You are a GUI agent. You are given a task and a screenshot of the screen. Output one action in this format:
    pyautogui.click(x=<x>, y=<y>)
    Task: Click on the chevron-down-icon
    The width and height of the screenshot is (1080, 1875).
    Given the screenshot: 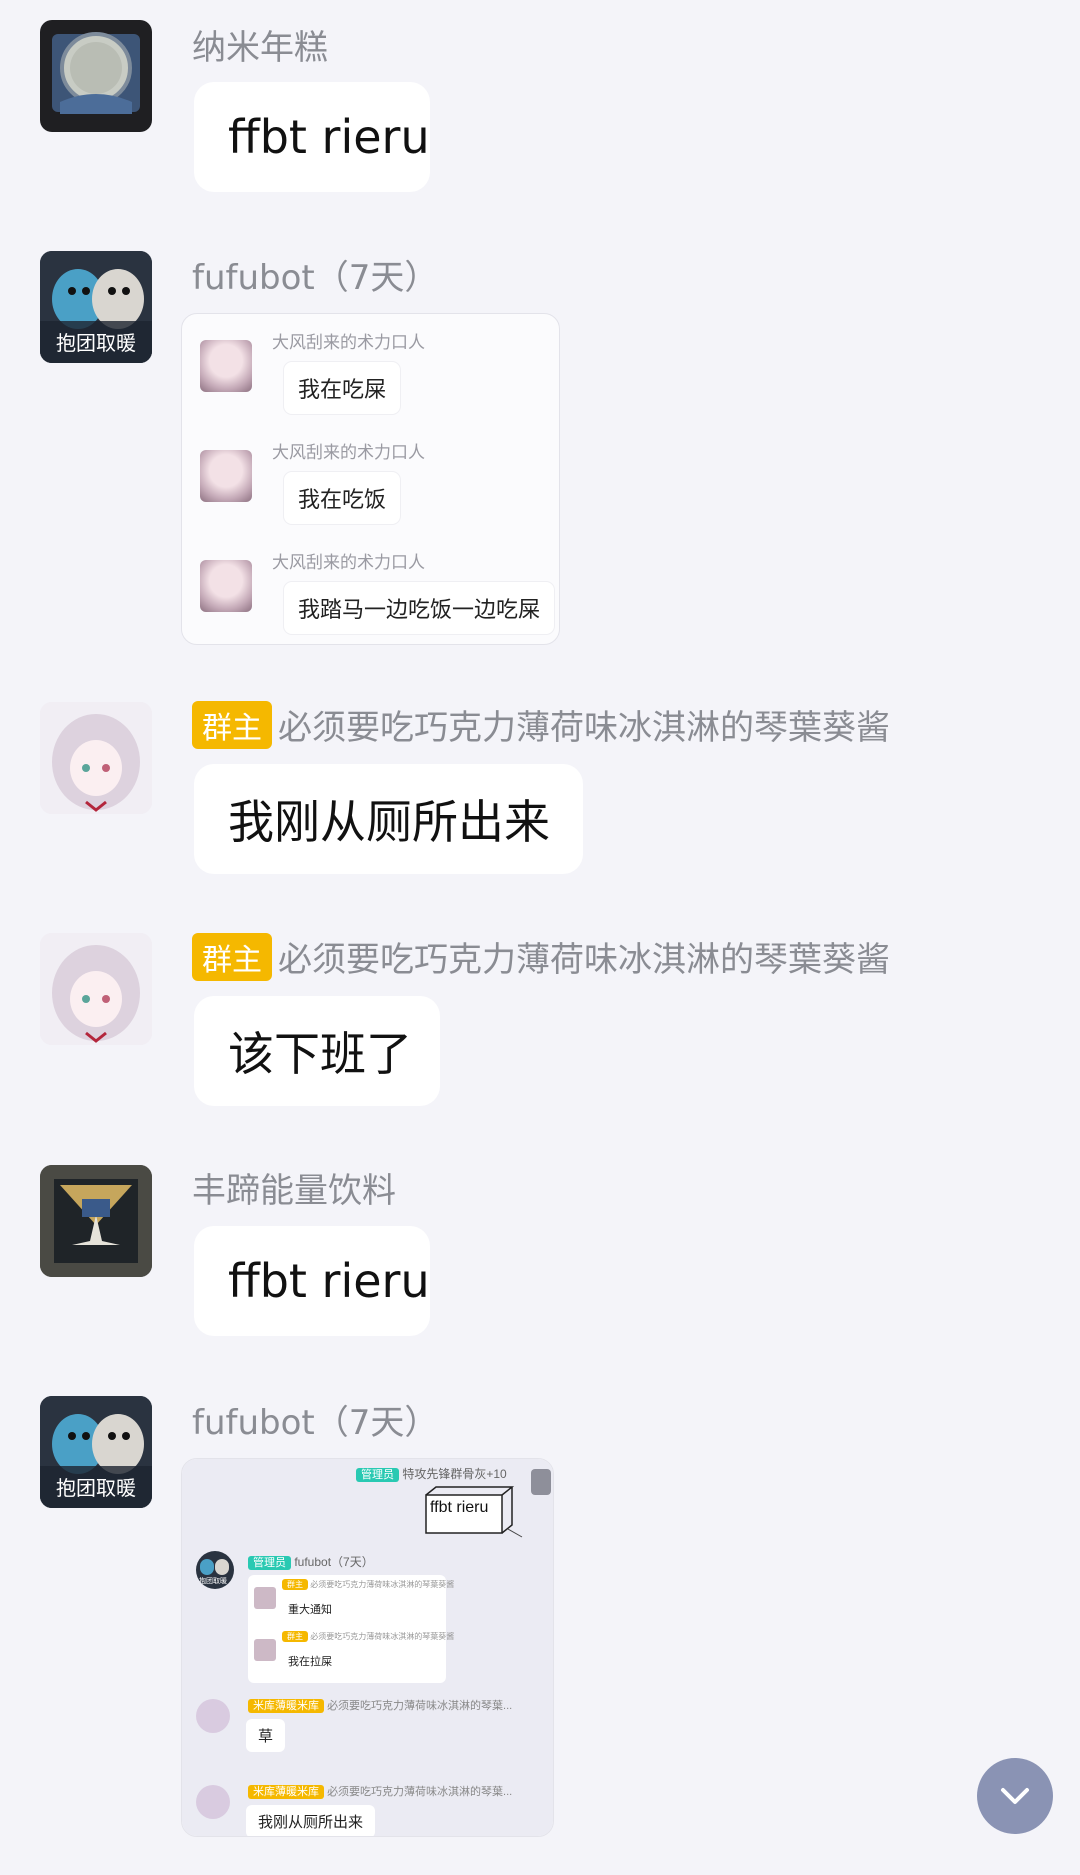 What is the action you would take?
    pyautogui.click(x=1015, y=1796)
    